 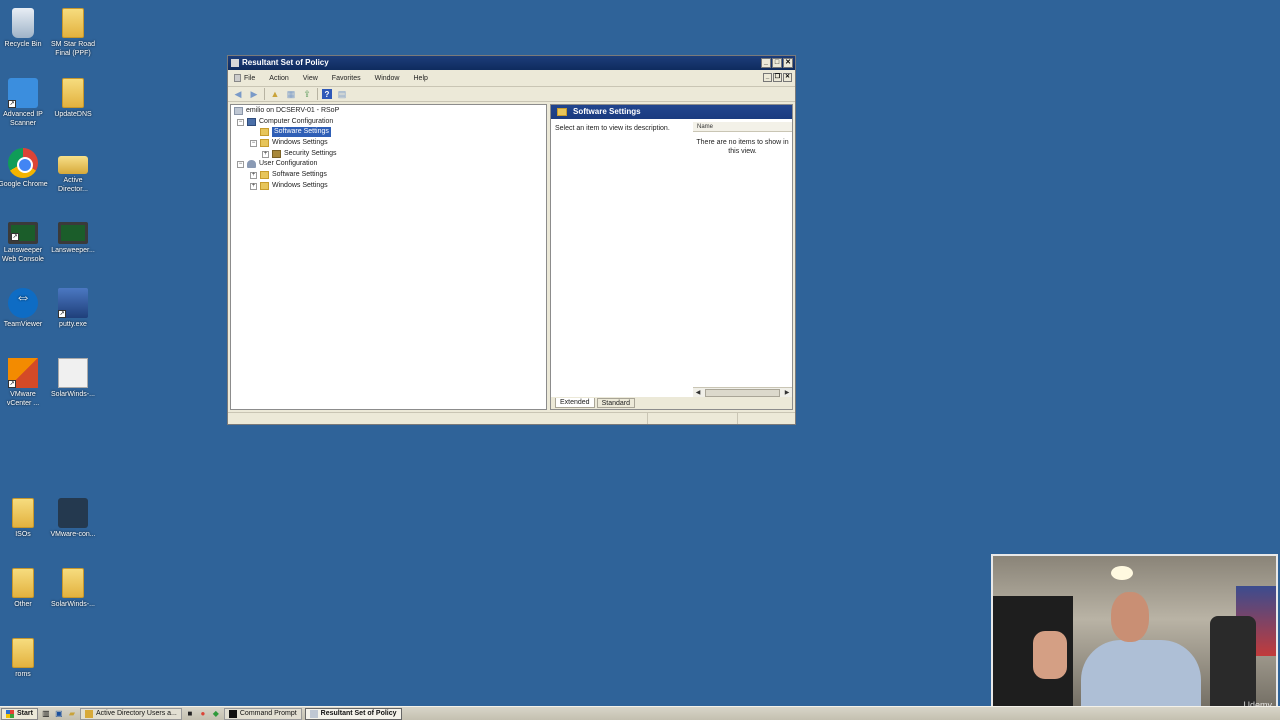 I want to click on desktop-icon-updatedns: UpdateDNS, so click(x=73, y=98).